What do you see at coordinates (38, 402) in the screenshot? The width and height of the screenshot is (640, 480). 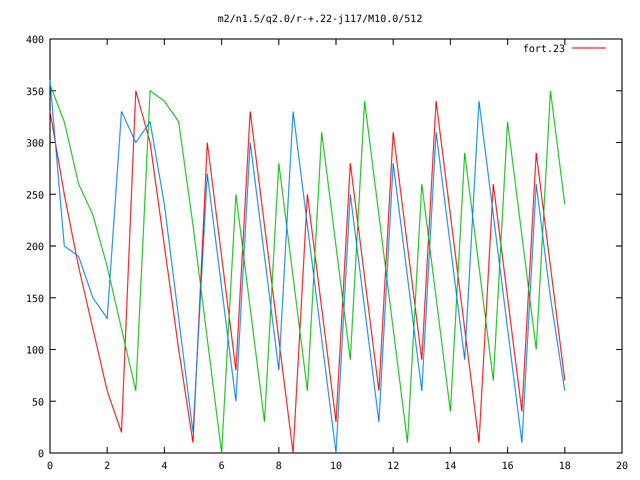 I see `y-tick-label: 50` at bounding box center [38, 402].